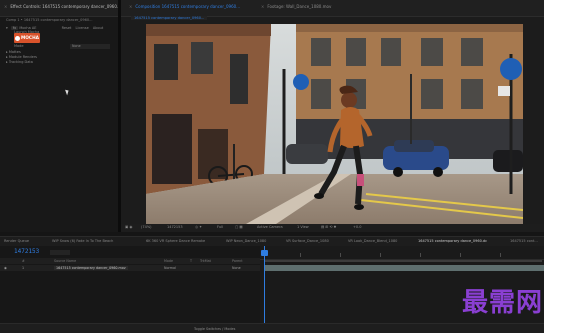 This screenshot has width=574, height=333. What do you see at coordinates (246, 241) in the screenshot?
I see `tab-timeline: WIP Neon_Dance_1080` at bounding box center [246, 241].